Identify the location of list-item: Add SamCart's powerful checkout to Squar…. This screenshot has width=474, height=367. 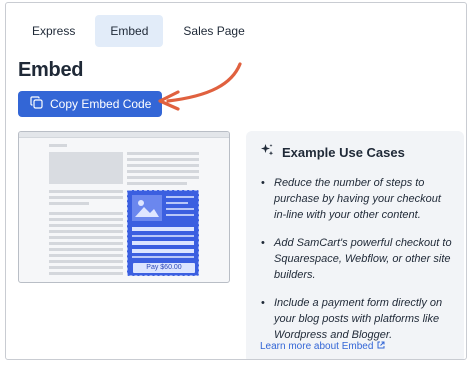
(356, 259).